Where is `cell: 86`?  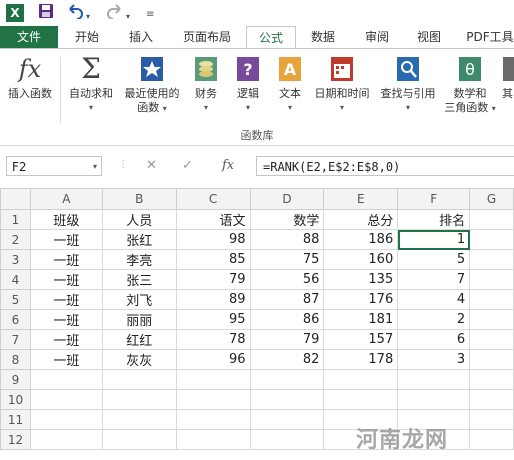 cell: 86 is located at coordinates (287, 319).